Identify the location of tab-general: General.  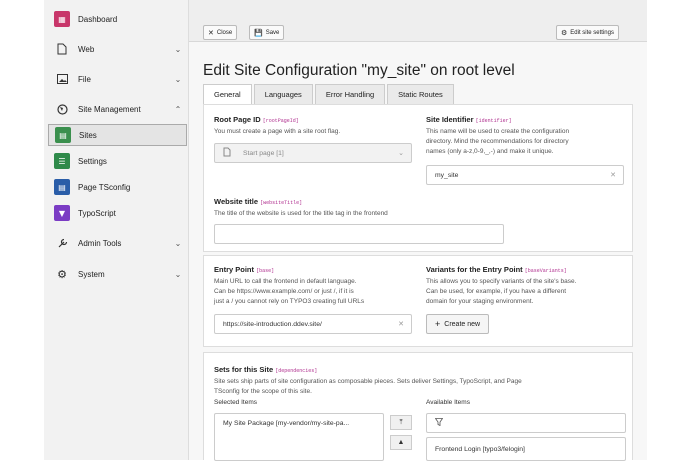
(227, 94).